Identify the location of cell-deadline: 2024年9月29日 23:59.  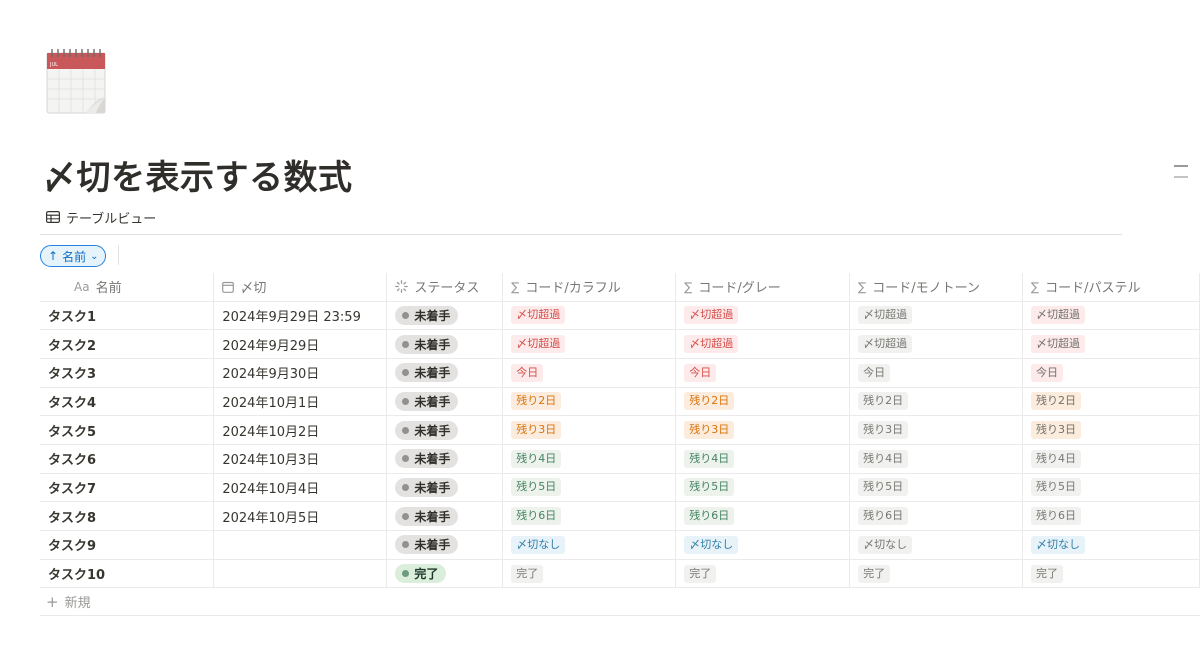
(300, 316).